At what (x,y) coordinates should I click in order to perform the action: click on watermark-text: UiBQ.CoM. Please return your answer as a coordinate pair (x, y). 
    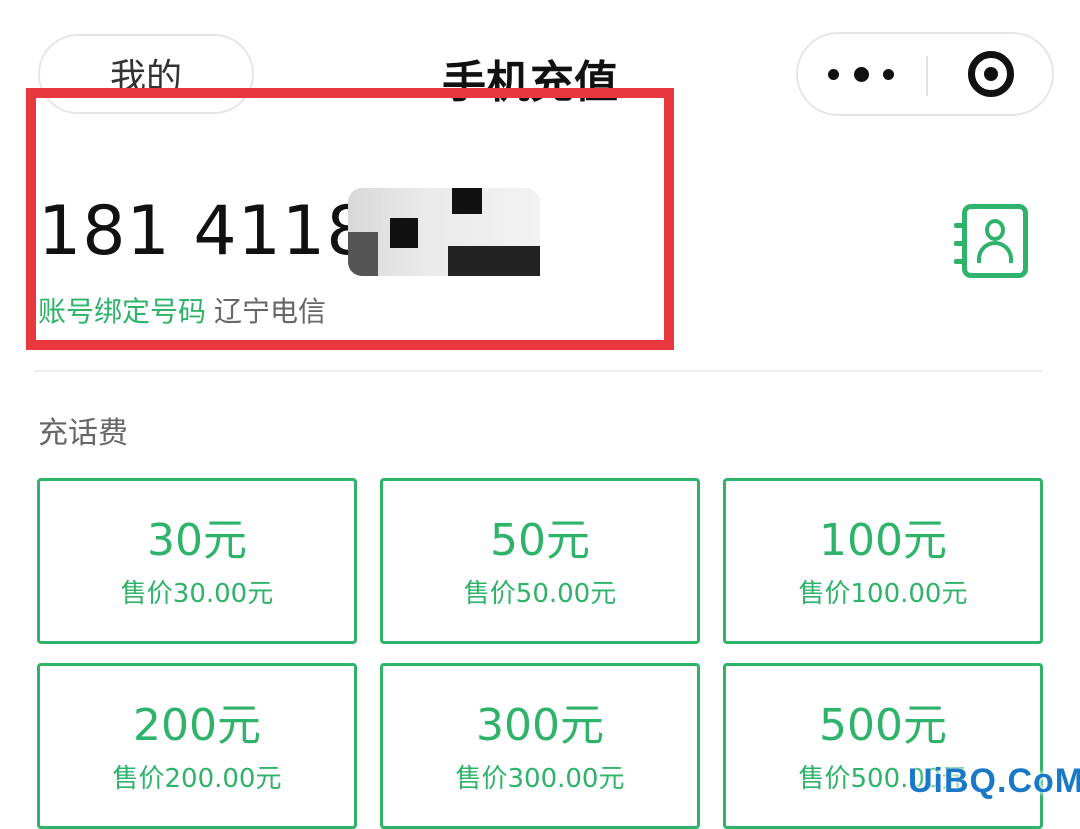
    Looking at the image, I should click on (994, 781).